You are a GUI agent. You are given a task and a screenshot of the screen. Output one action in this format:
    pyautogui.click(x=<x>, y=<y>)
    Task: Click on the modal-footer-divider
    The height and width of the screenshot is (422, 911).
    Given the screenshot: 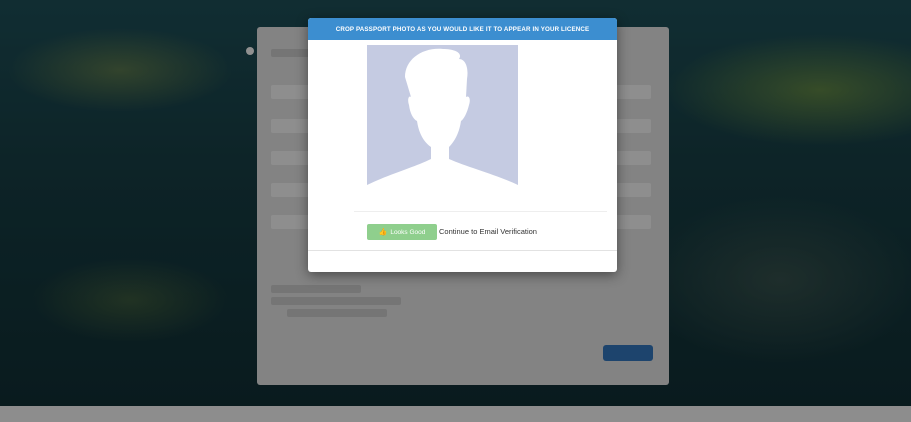 What is the action you would take?
    pyautogui.click(x=462, y=250)
    